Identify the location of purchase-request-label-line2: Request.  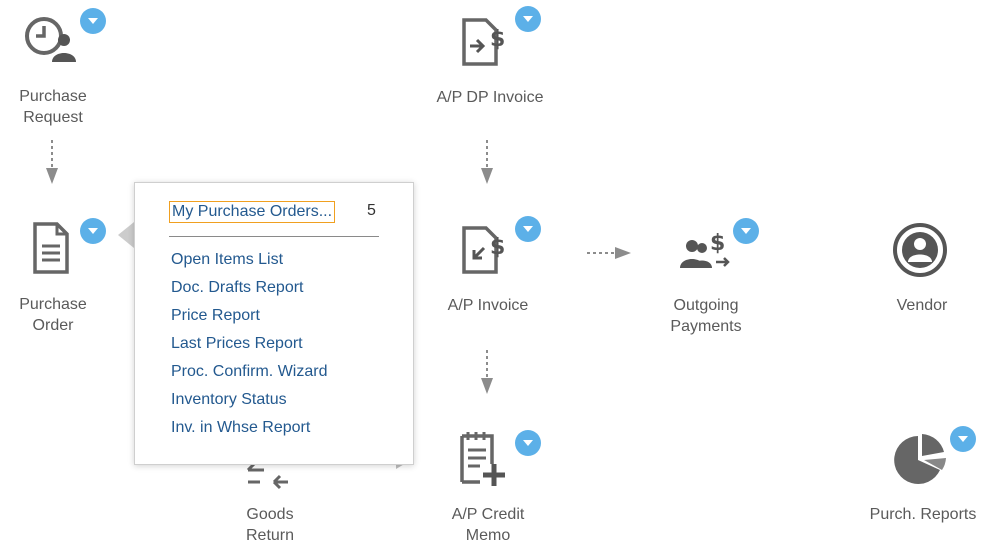
(53, 117).